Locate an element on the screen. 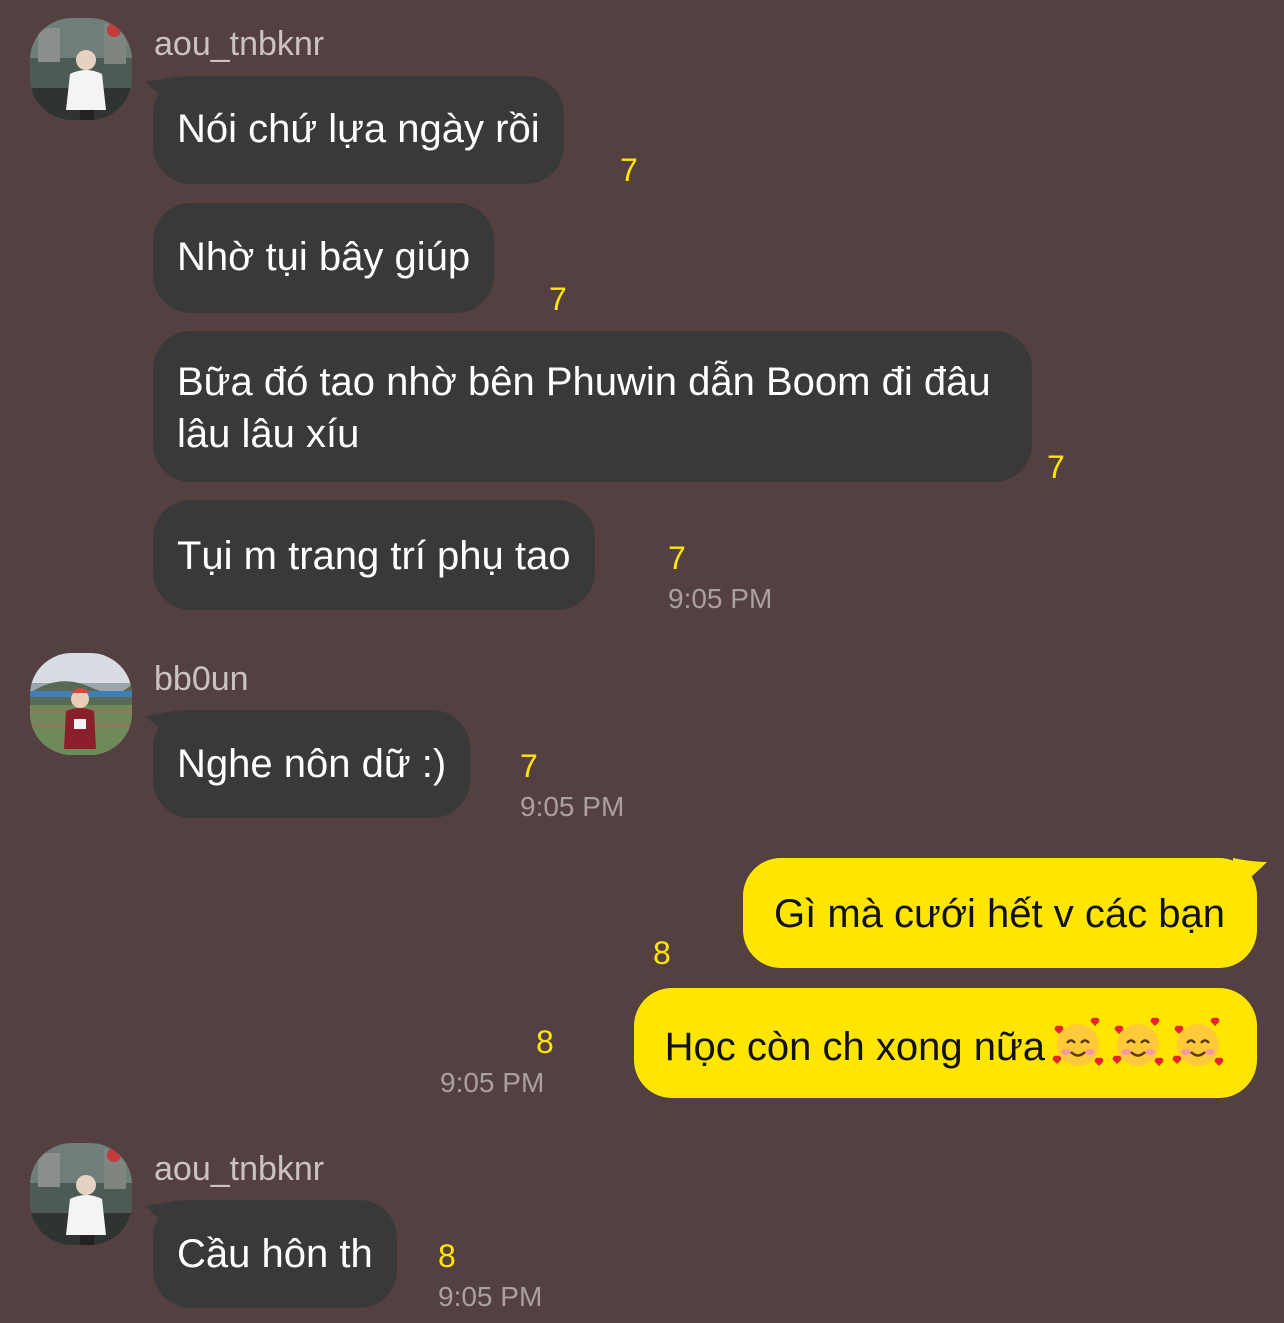  message-bubble: Nhờ tụi bây giúp is located at coordinates (324, 258).